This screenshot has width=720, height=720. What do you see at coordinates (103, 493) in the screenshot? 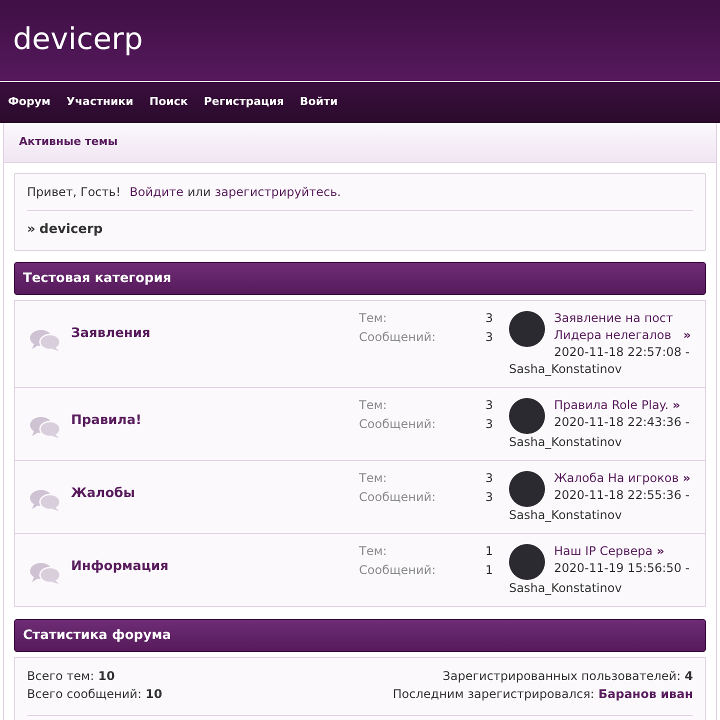
I see `forum-title: Жалобы` at bounding box center [103, 493].